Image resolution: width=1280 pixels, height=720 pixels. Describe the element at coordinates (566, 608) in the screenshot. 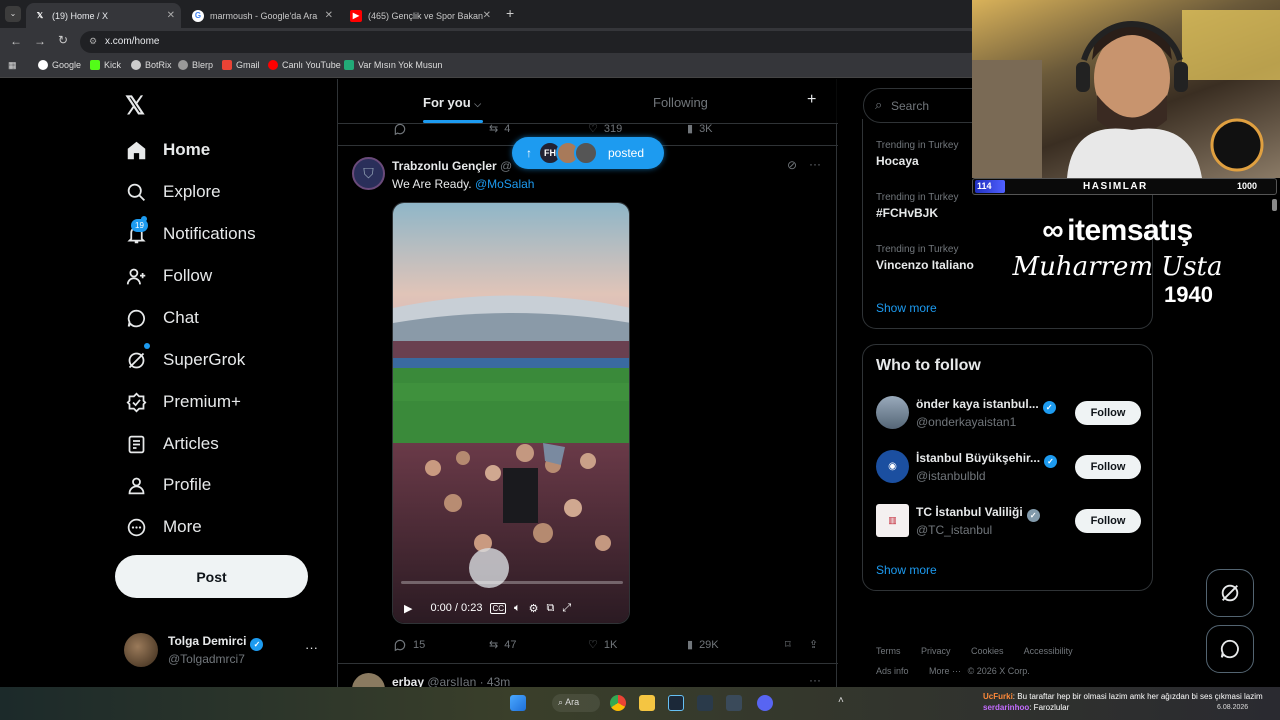

I see `fullscreen-icon: ⤢` at that location.